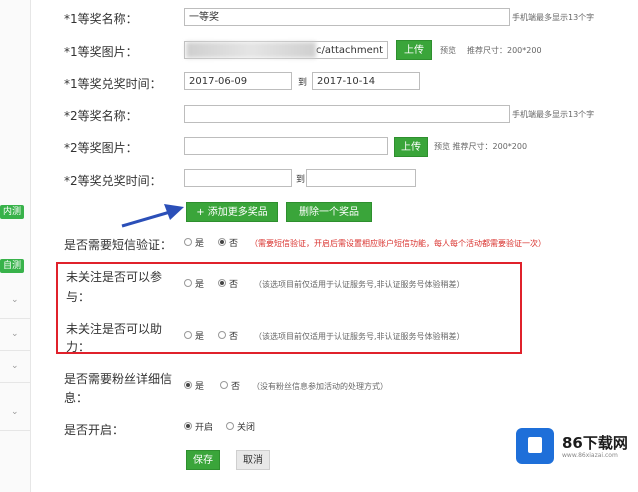 This screenshot has width=638, height=492. Describe the element at coordinates (113, 181) in the screenshot. I see `prize2-time-label: *2等奖兑奖时间：` at that location.